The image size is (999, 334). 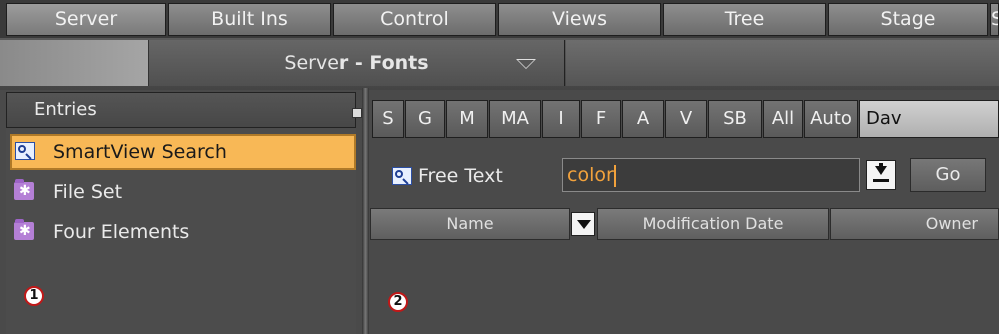 I want to click on column-header-owner: Owner, so click(x=914, y=224).